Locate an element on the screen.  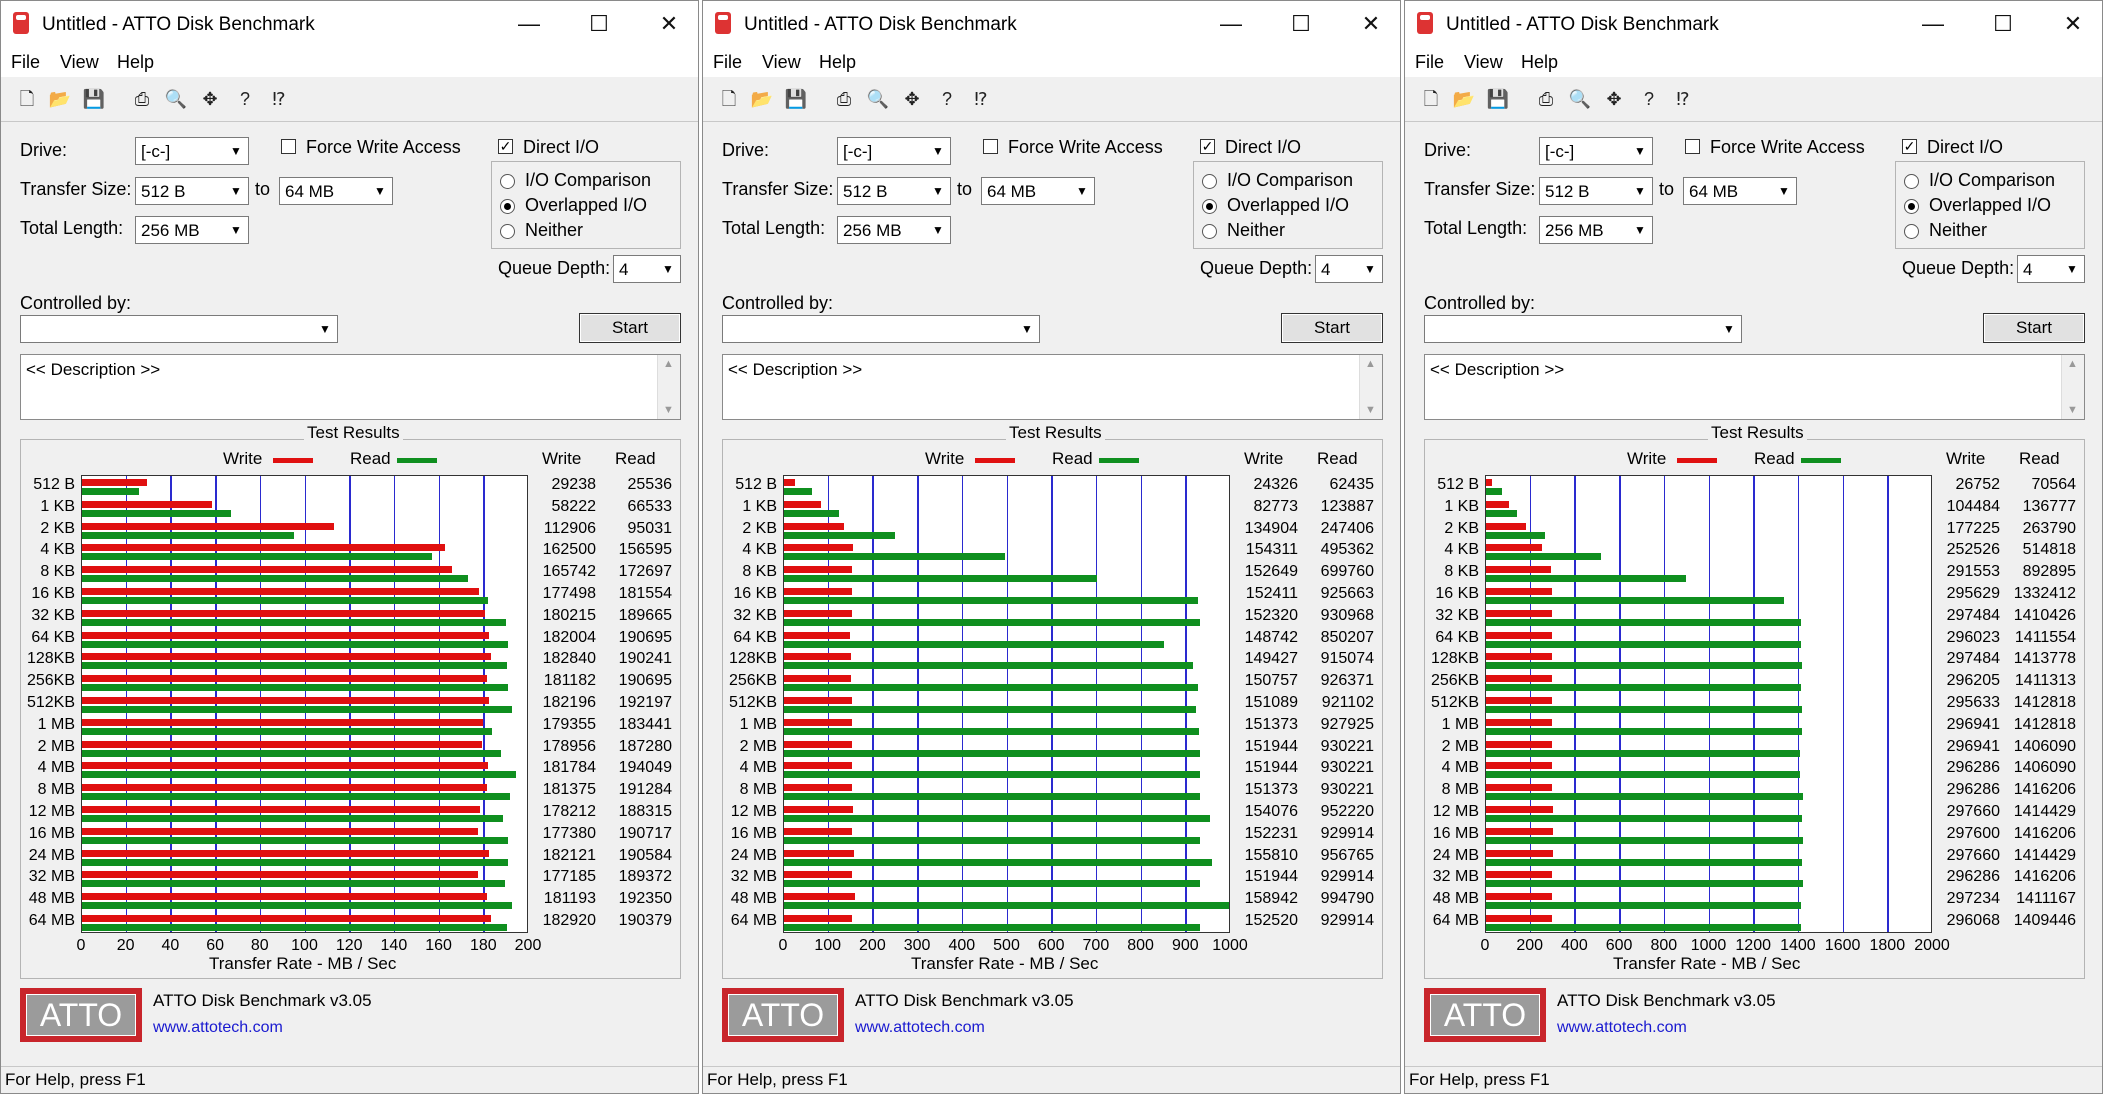
write-bar is located at coordinates (286, 919).